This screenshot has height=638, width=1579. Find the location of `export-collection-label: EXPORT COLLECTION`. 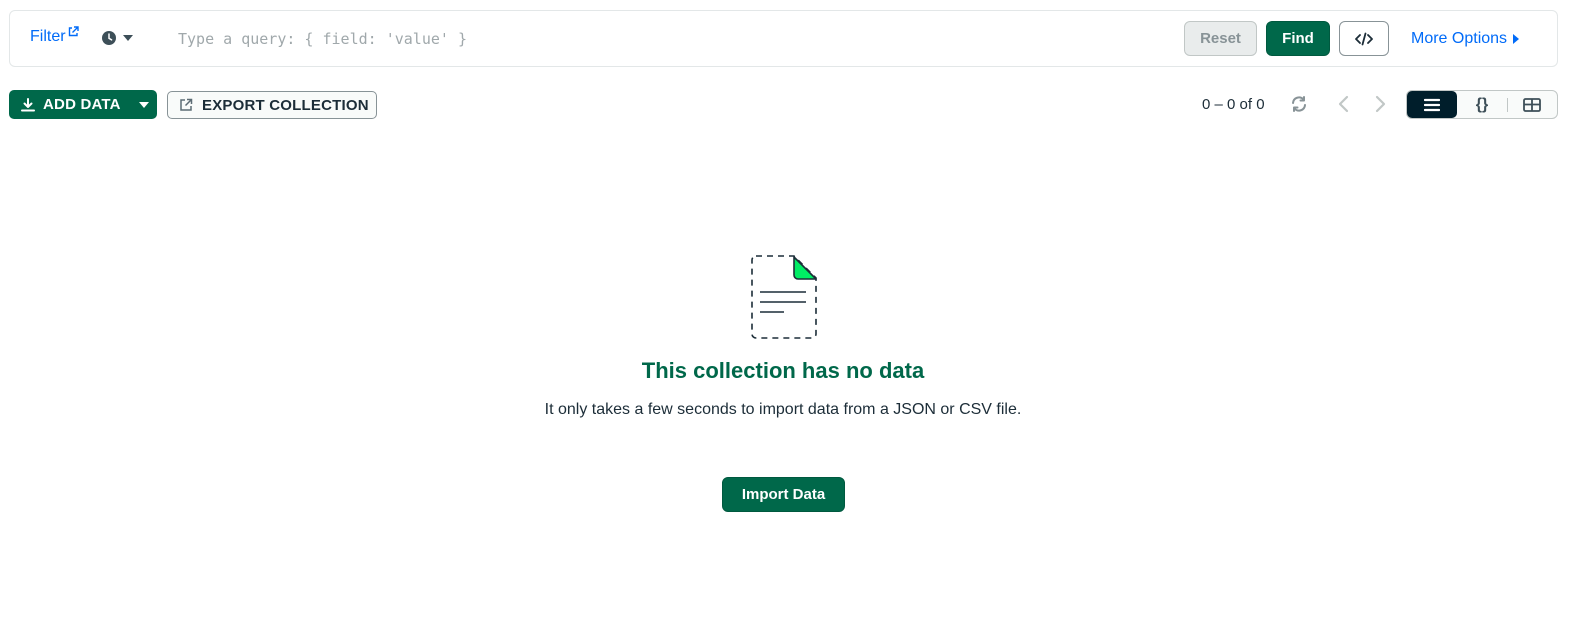

export-collection-label: EXPORT COLLECTION is located at coordinates (285, 105).